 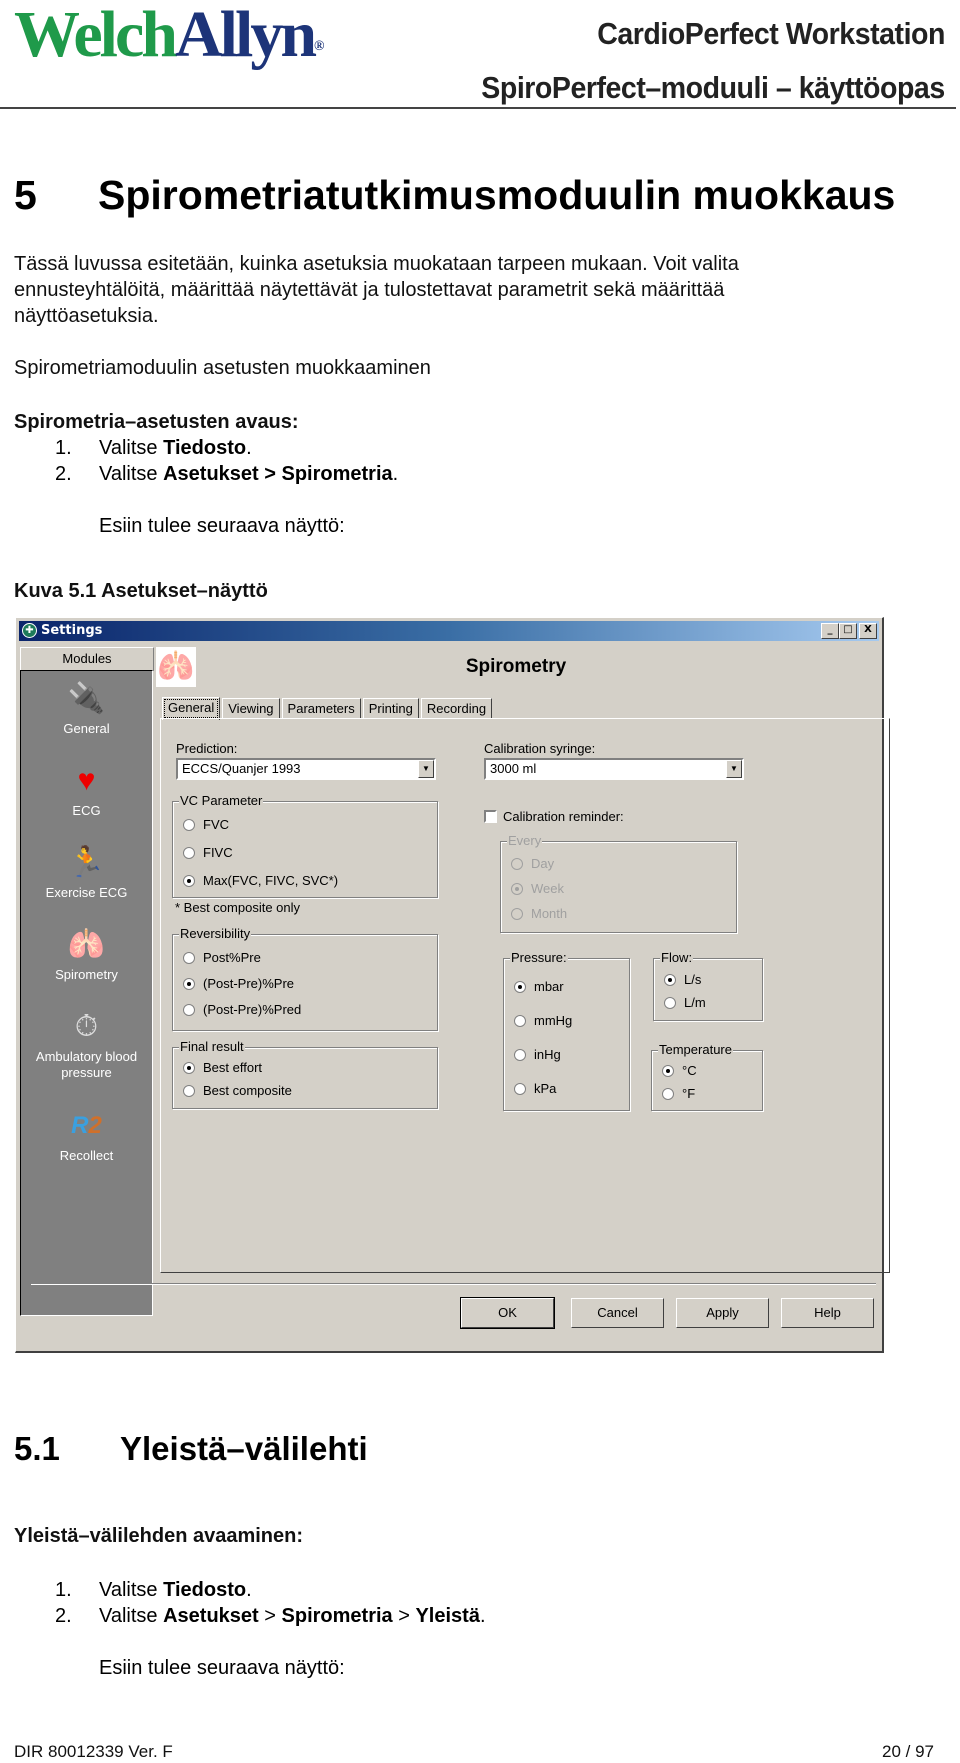 What do you see at coordinates (86, 1136) in the screenshot?
I see `module-recollect: R2 Recollect` at bounding box center [86, 1136].